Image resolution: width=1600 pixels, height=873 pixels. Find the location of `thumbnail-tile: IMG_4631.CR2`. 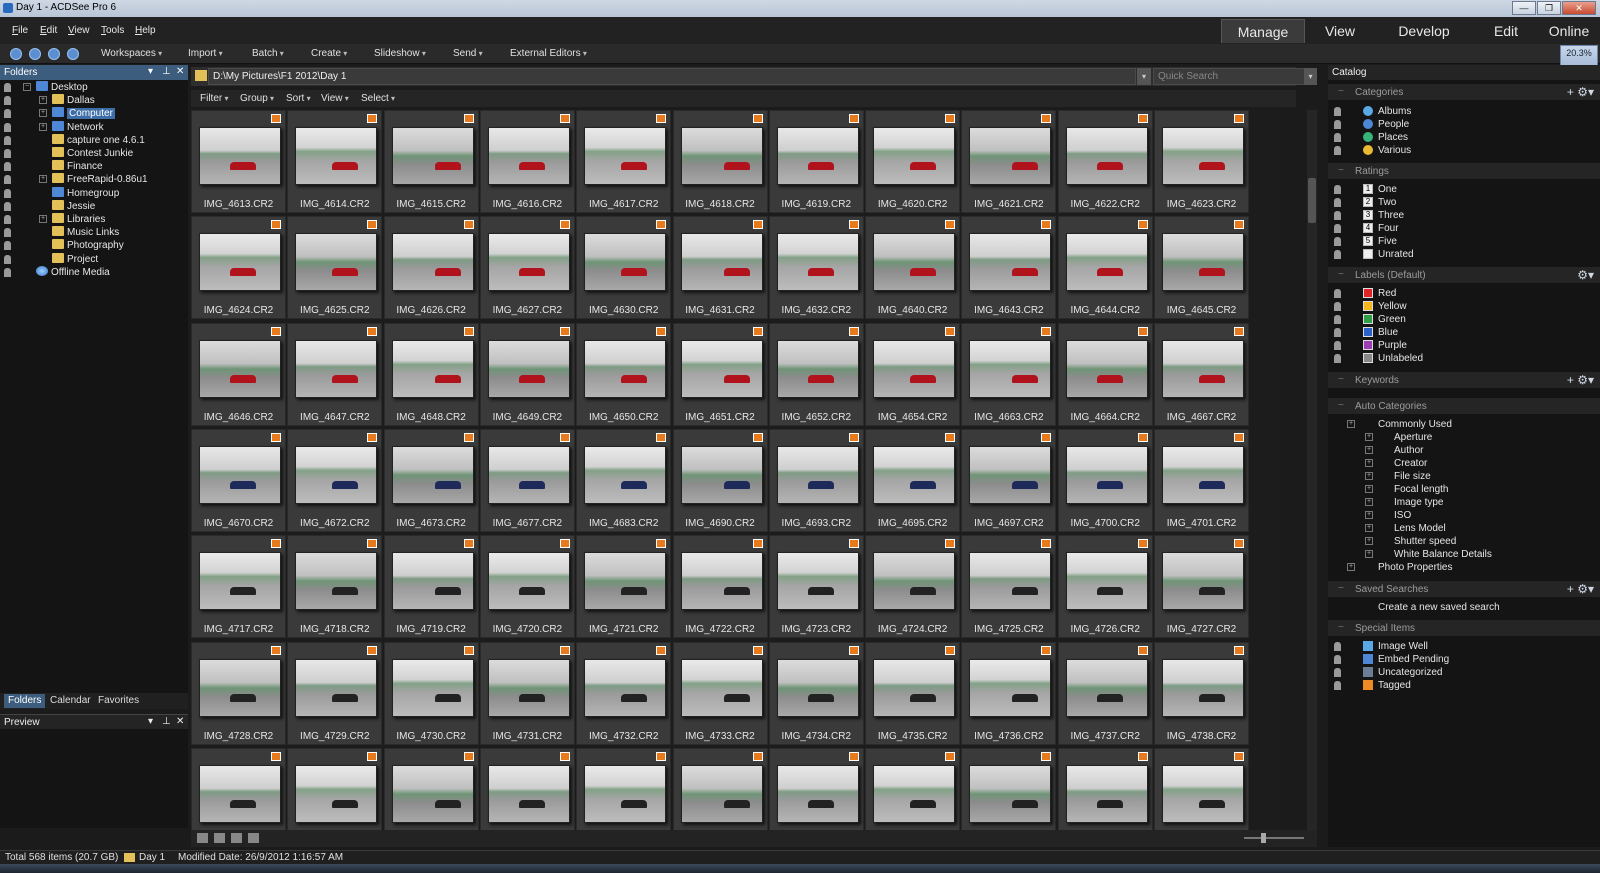

thumbnail-tile: IMG_4631.CR2 is located at coordinates (720, 268).